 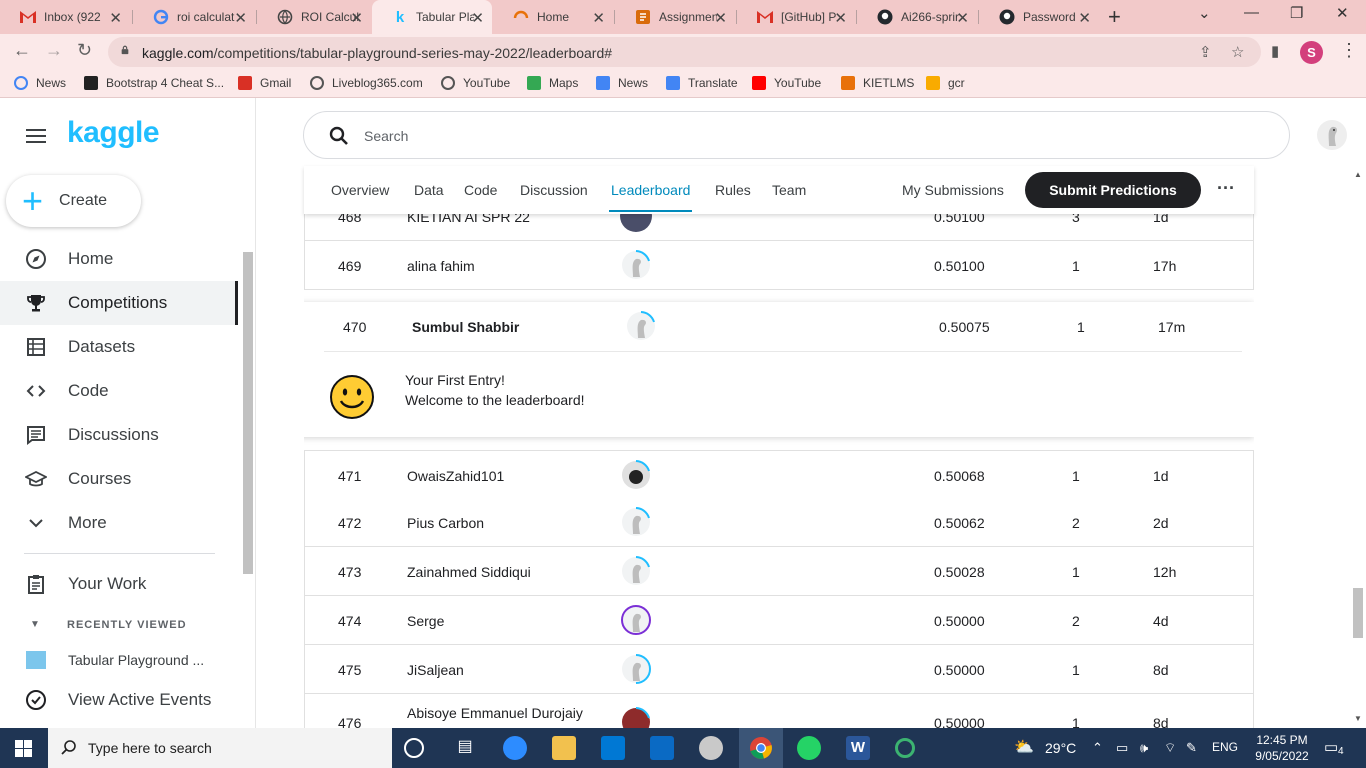 What do you see at coordinates (1331, 747) in the screenshot?
I see `notification-icon: ▭` at bounding box center [1331, 747].